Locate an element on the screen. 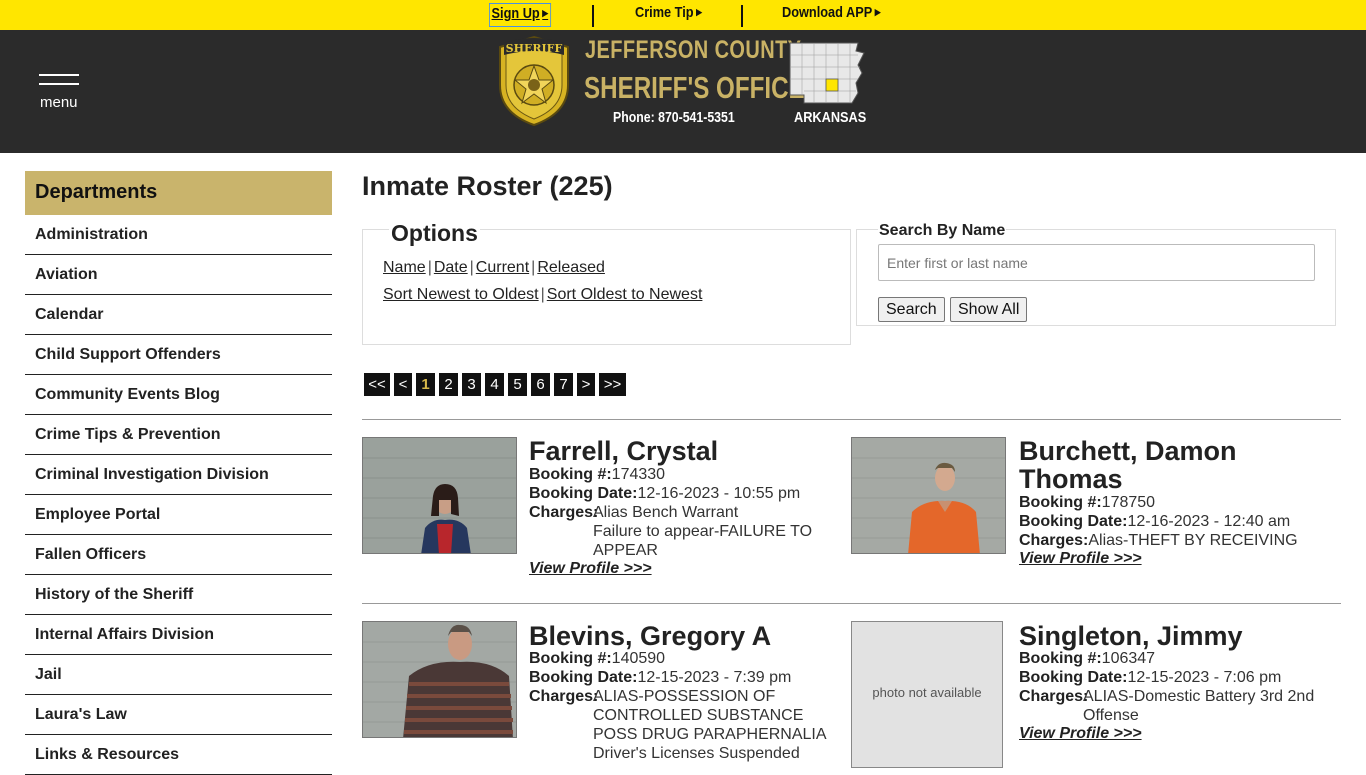 This screenshot has width=1366, height=775. sidebar-item-child-support-offenders: Child Support Offenders is located at coordinates (178, 355).